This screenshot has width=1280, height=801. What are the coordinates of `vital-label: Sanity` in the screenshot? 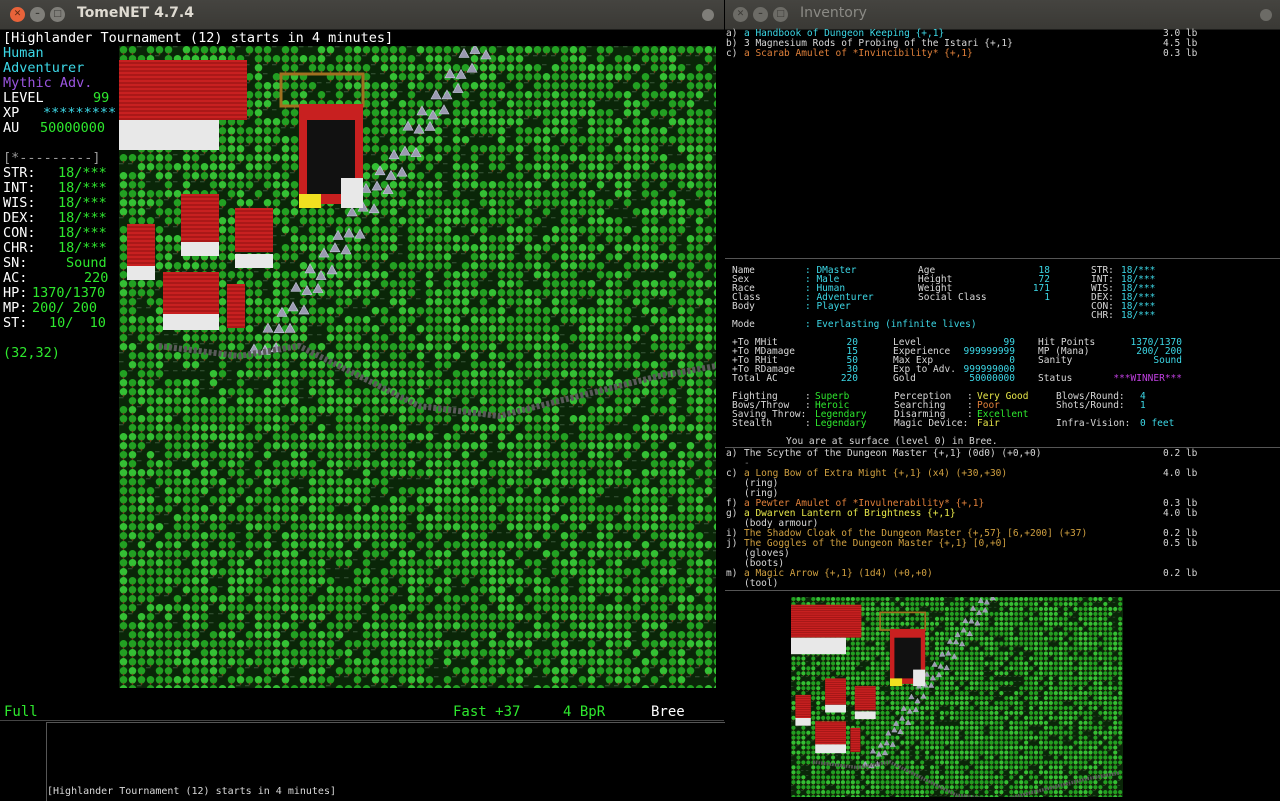 It's located at (1055, 361).